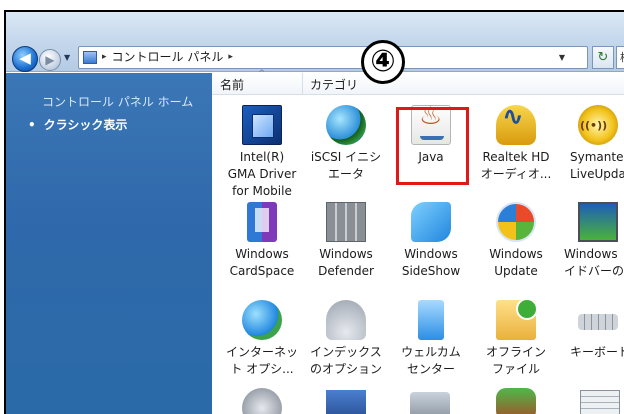 Image resolution: width=624 pixels, height=414 pixels. What do you see at coordinates (430, 369) in the screenshot?
I see `item-label: センター` at bounding box center [430, 369].